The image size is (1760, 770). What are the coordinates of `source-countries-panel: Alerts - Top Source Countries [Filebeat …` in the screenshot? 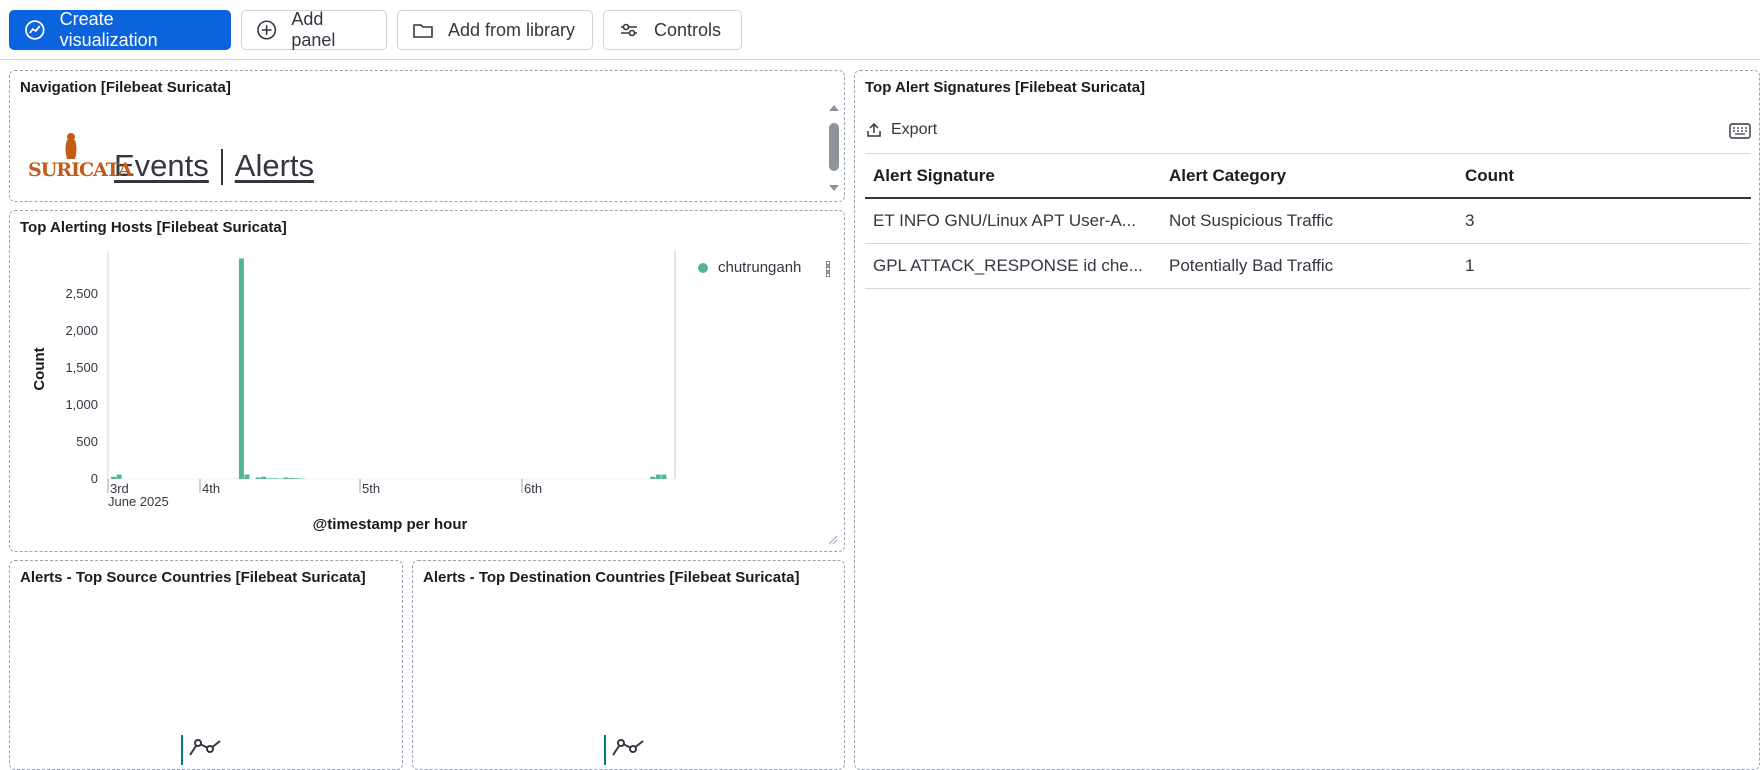 It's located at (206, 665).